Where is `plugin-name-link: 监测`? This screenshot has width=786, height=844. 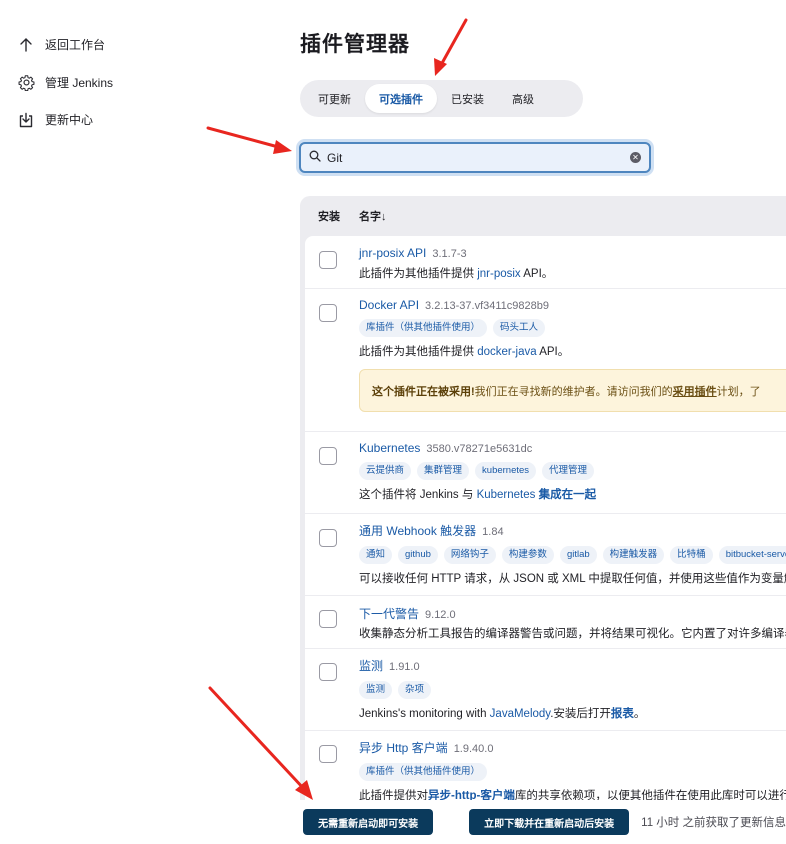 plugin-name-link: 监测 is located at coordinates (371, 666).